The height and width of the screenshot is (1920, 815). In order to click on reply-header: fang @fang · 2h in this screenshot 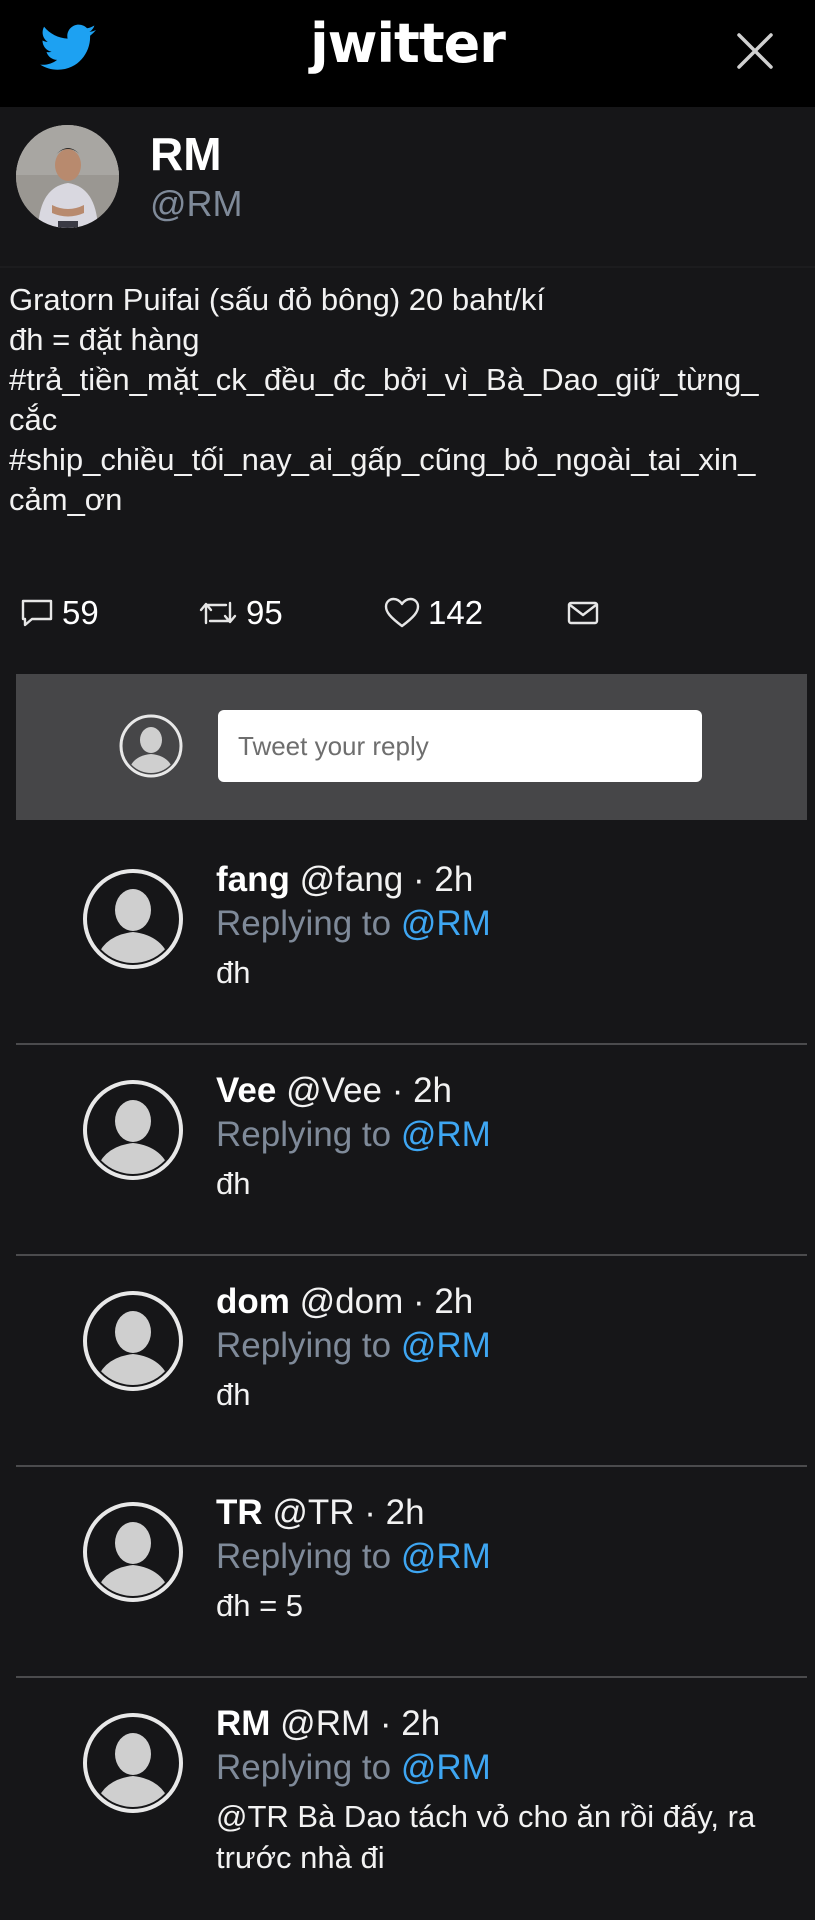, I will do `click(344, 880)`.